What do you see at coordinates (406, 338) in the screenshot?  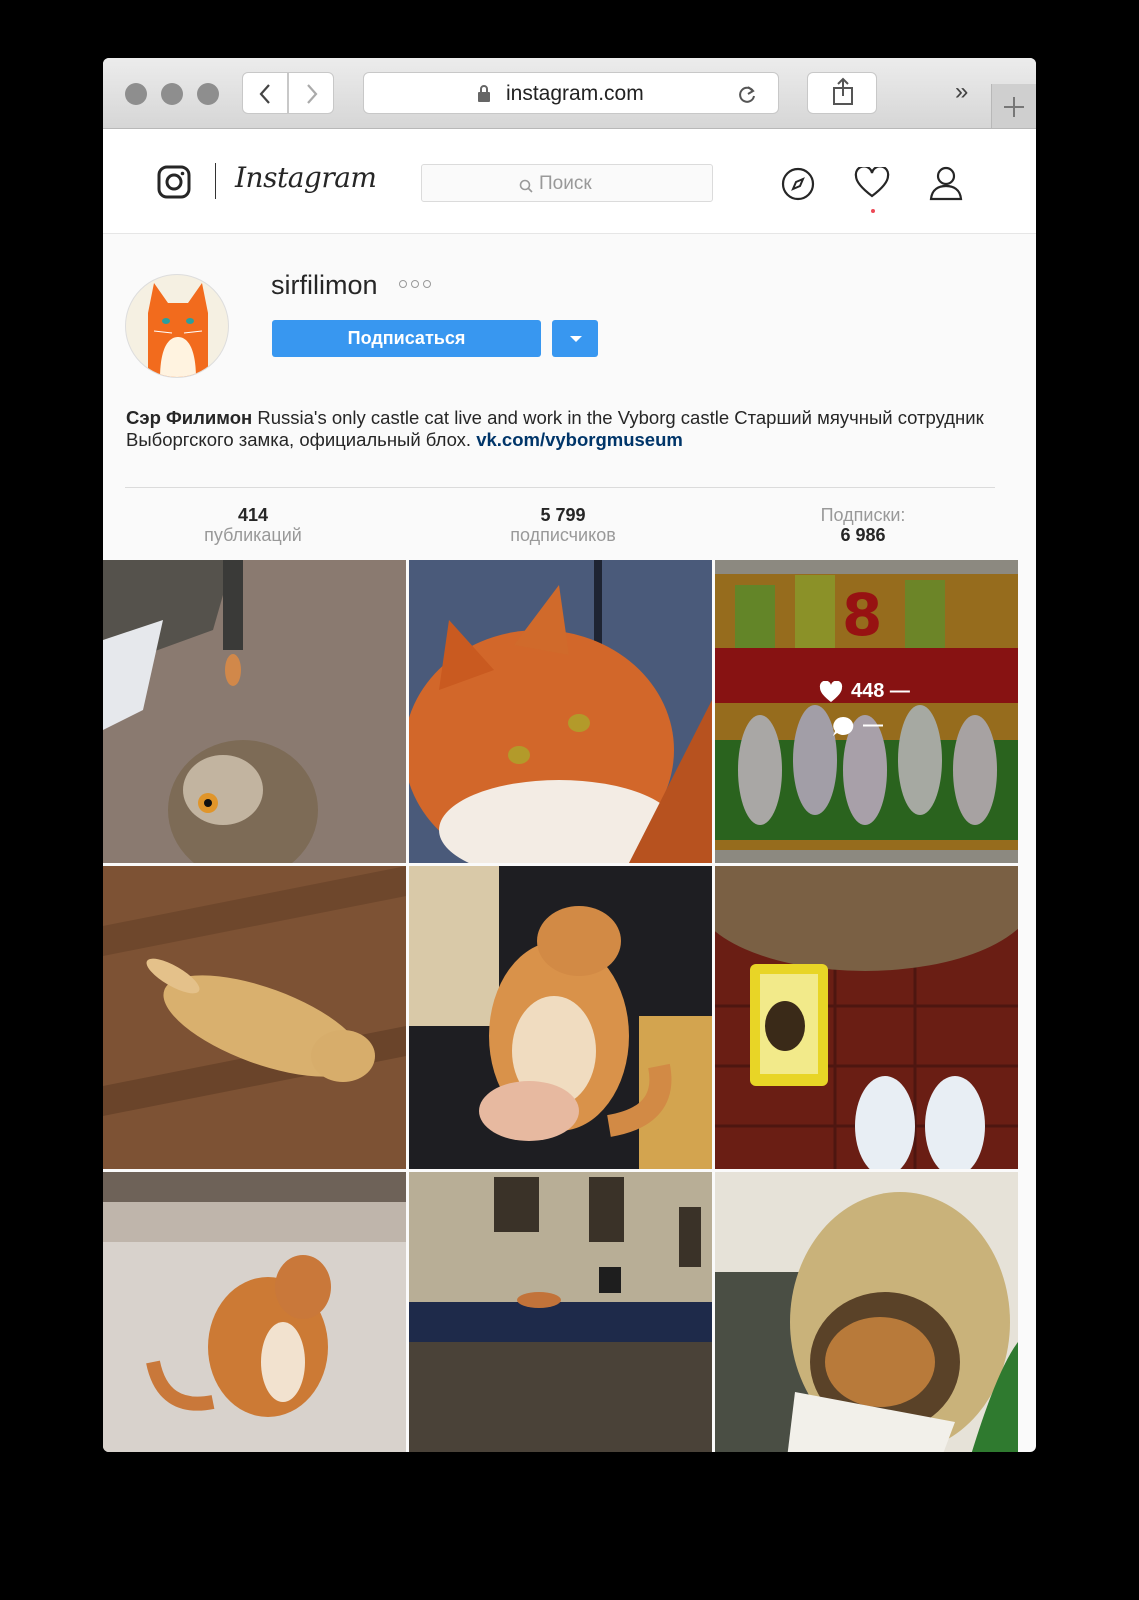 I see `follow-button: Подписаться` at bounding box center [406, 338].